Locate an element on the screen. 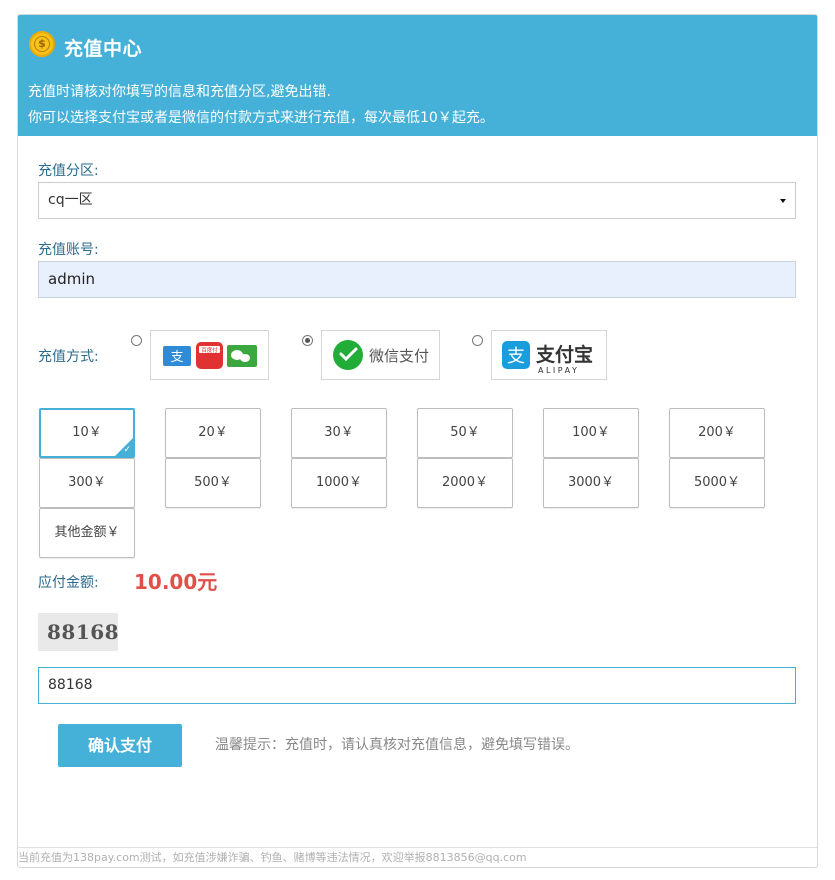 The width and height of the screenshot is (835, 880). amount-option-1000: 1000￥ is located at coordinates (339, 483).